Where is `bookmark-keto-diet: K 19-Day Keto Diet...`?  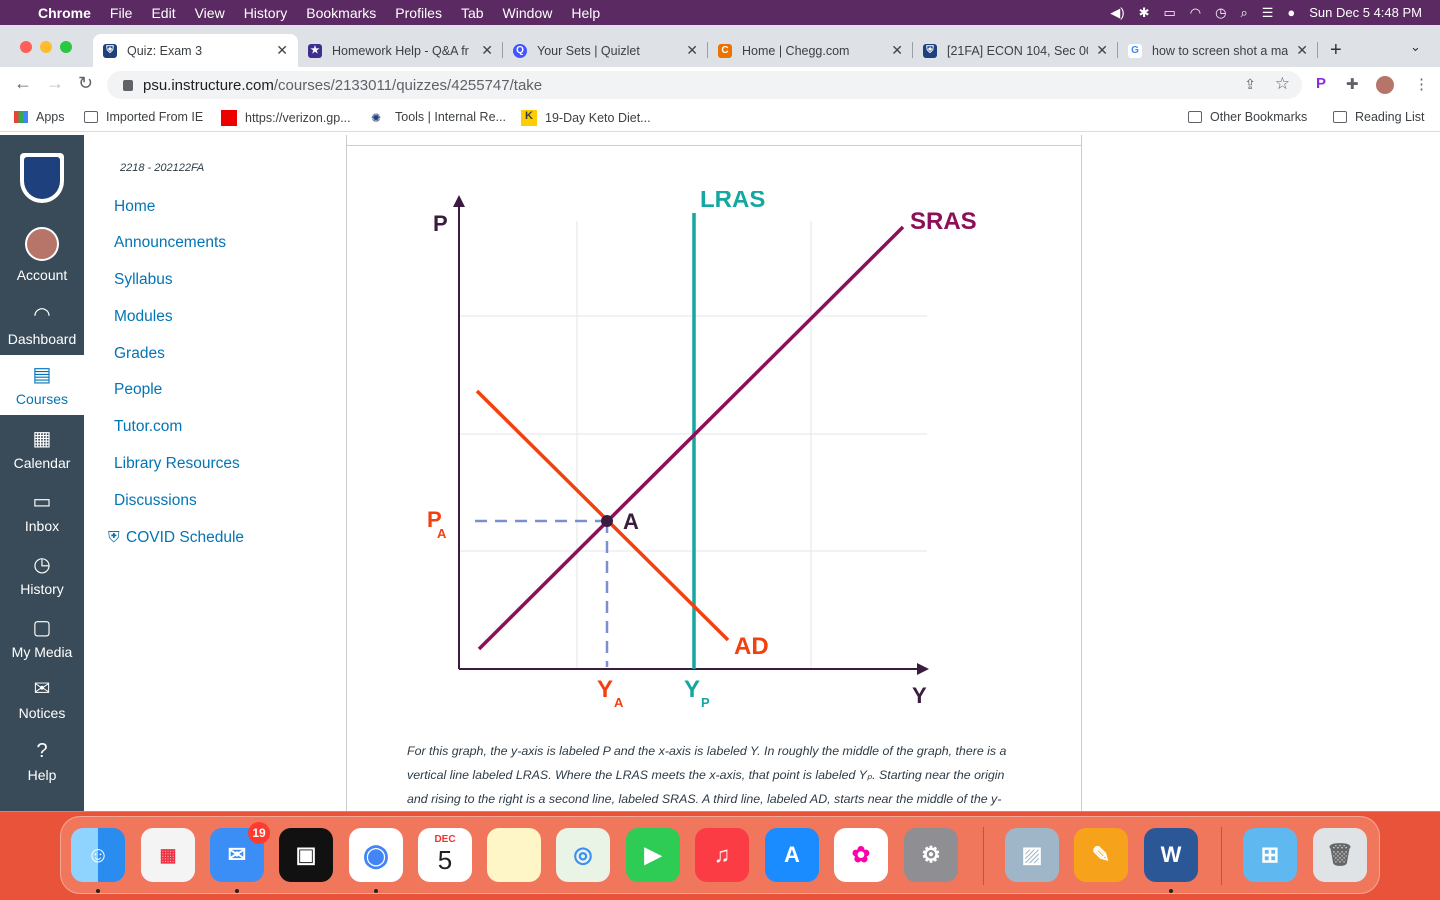
bookmark-keto-diet: K 19-Day Keto Diet... is located at coordinates (586, 118).